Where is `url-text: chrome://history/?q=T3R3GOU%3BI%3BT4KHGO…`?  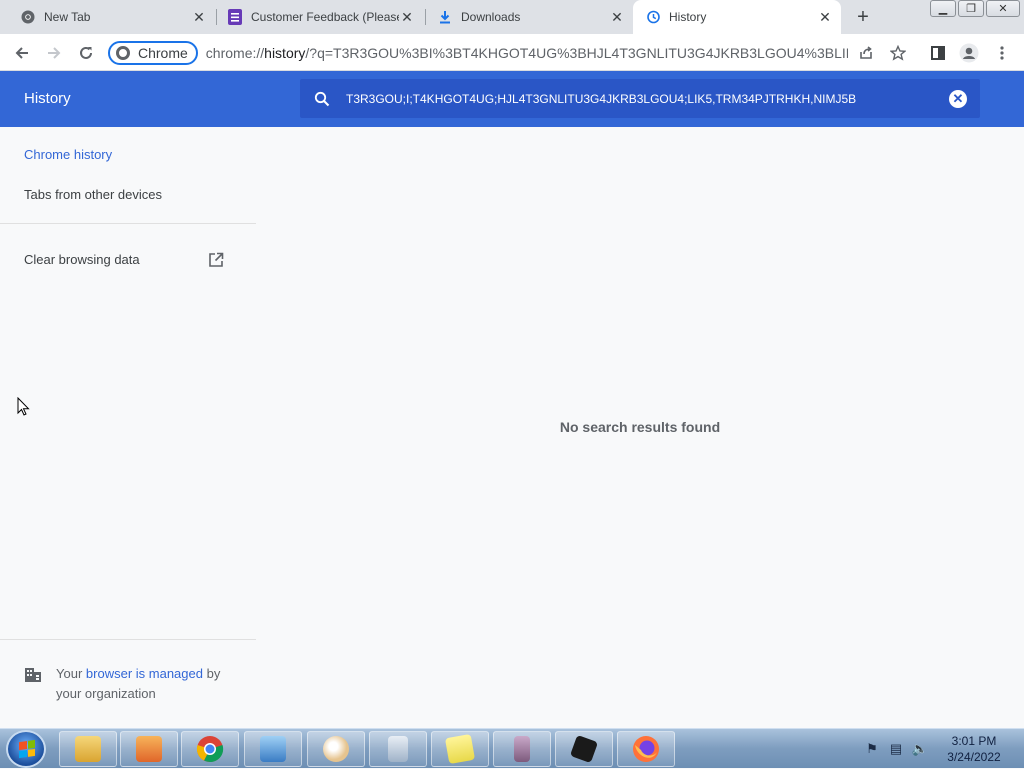 url-text: chrome://history/?q=T3R3GOU%3BI%3BT4KHGO… is located at coordinates (527, 53).